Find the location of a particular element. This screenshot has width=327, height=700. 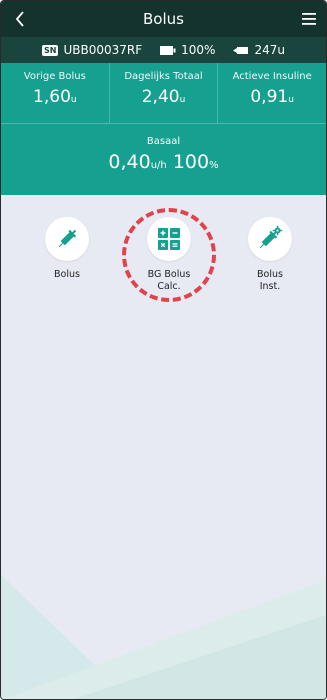

stat-previous-bolus: Vorige Bolus 1,60u is located at coordinates (55, 93).